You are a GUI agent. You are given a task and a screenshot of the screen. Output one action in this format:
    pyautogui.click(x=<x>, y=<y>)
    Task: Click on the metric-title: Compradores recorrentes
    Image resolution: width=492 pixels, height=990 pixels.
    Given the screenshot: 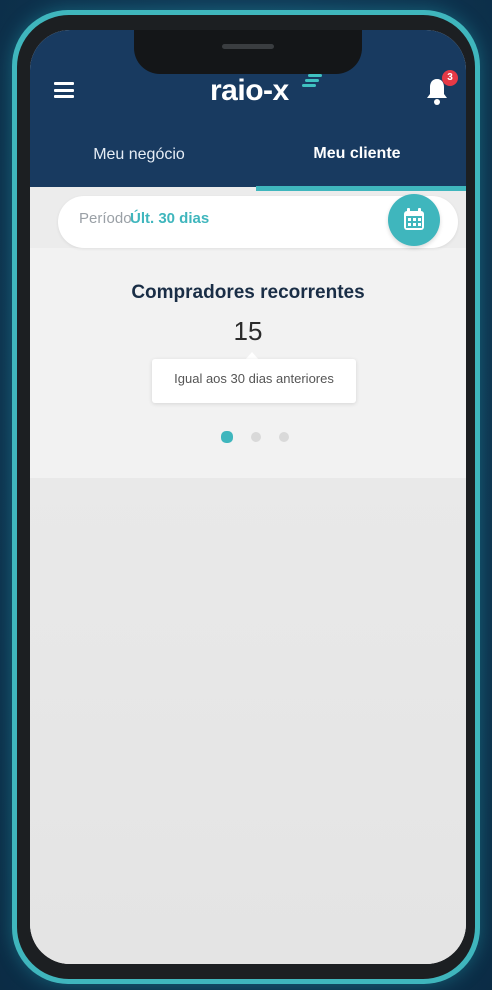 What is the action you would take?
    pyautogui.click(x=248, y=292)
    